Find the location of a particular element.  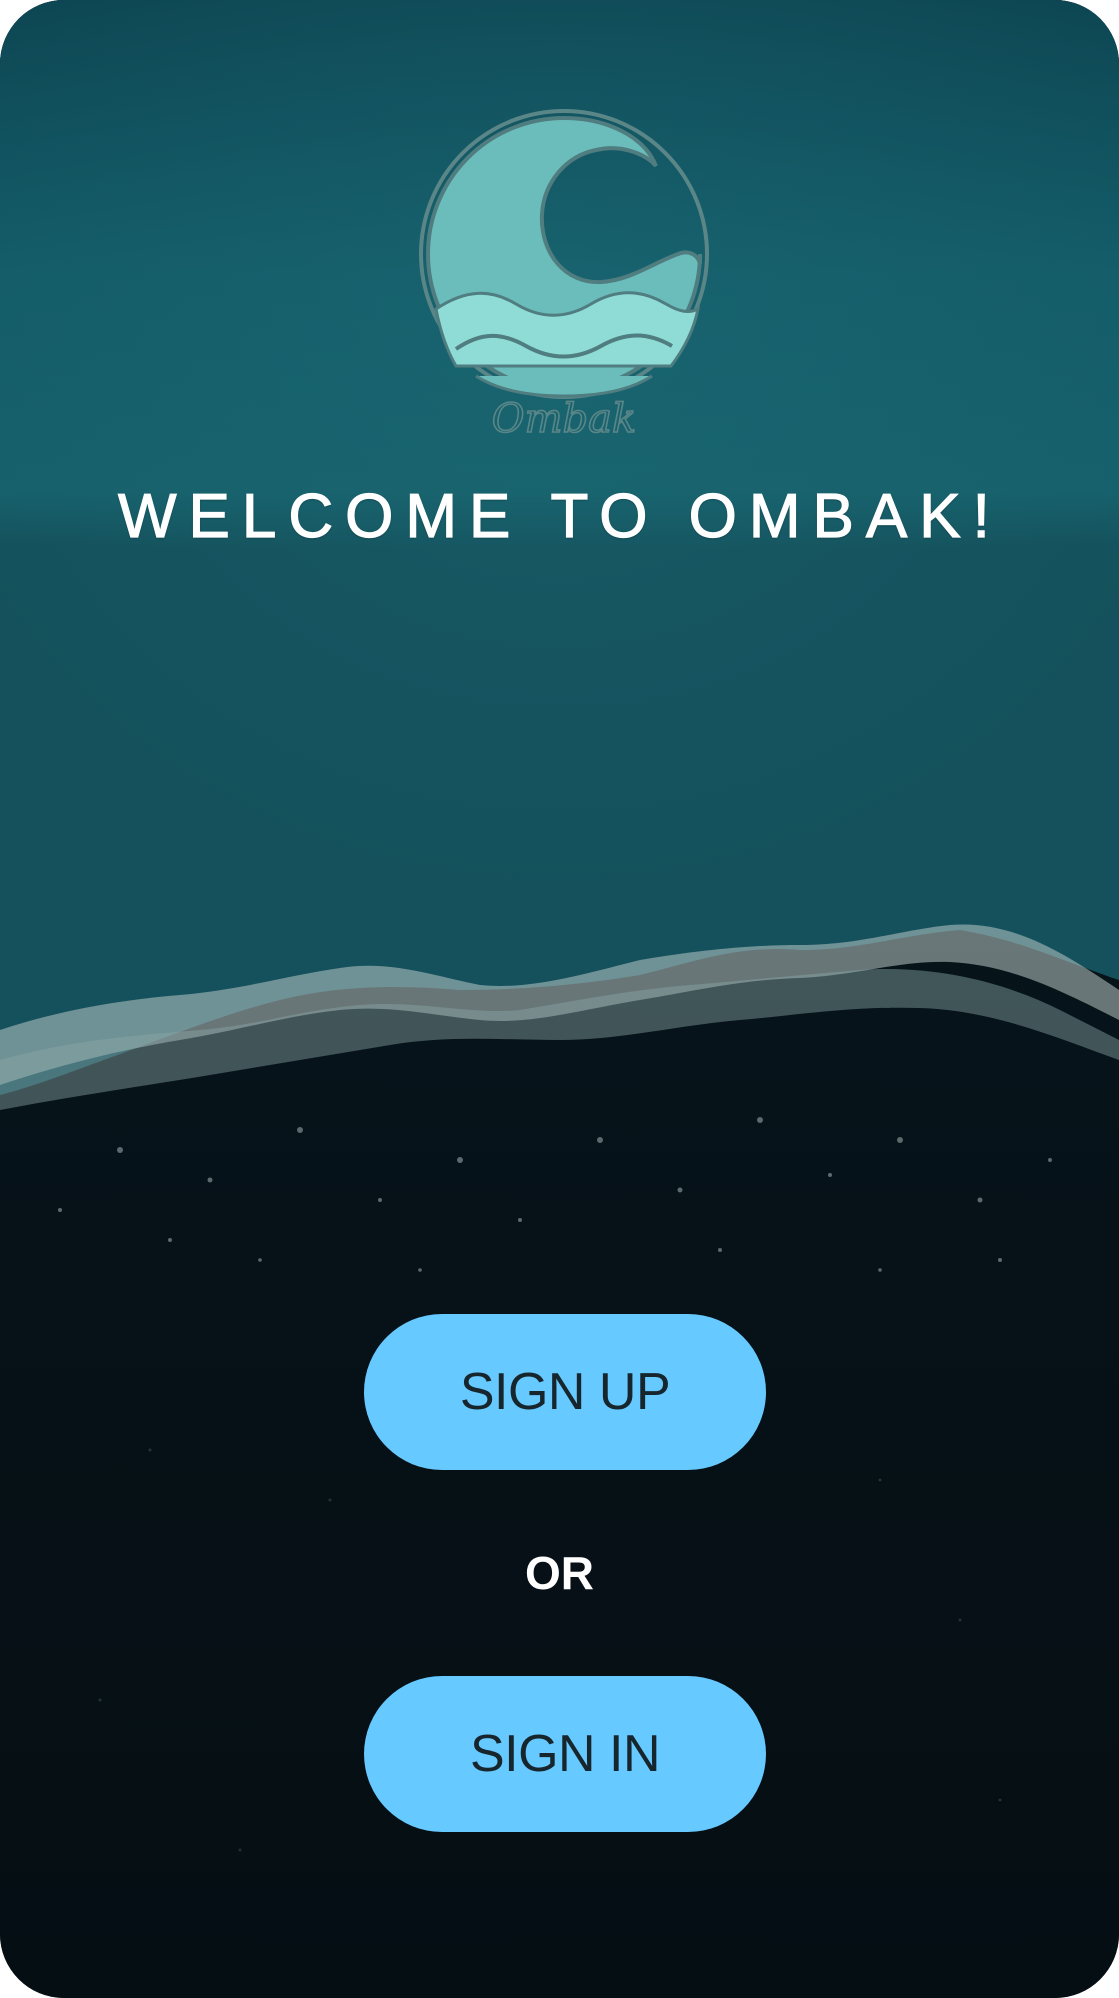

logo-wordmark: Ombak is located at coordinates (564, 418).